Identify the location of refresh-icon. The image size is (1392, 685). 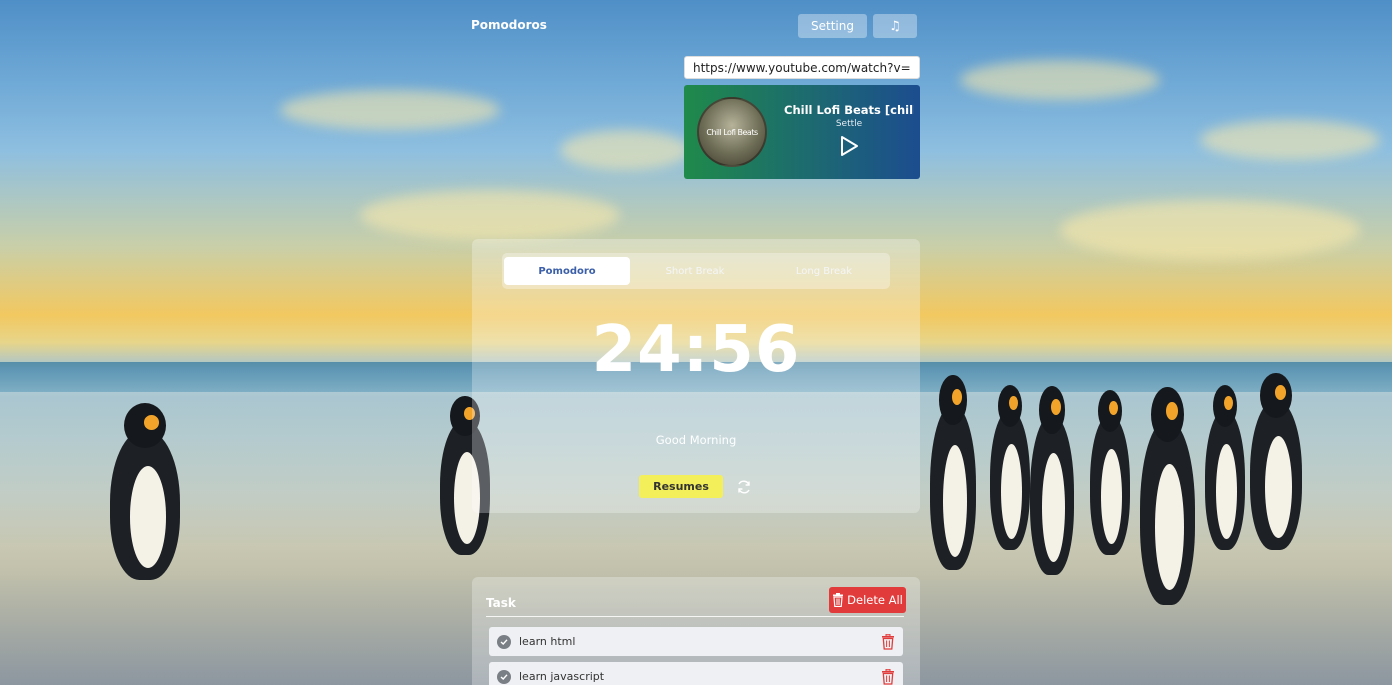
(744, 487).